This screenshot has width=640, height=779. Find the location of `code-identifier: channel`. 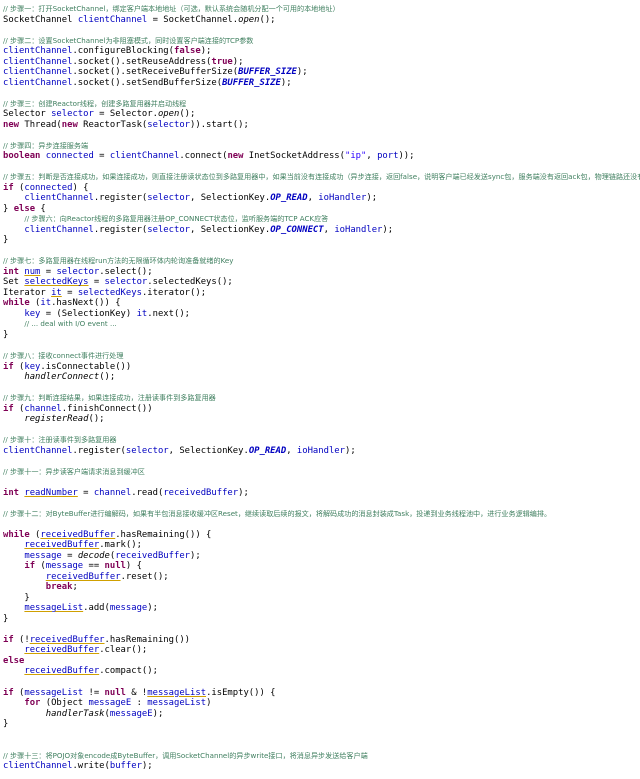

code-identifier: channel is located at coordinates (43, 408).